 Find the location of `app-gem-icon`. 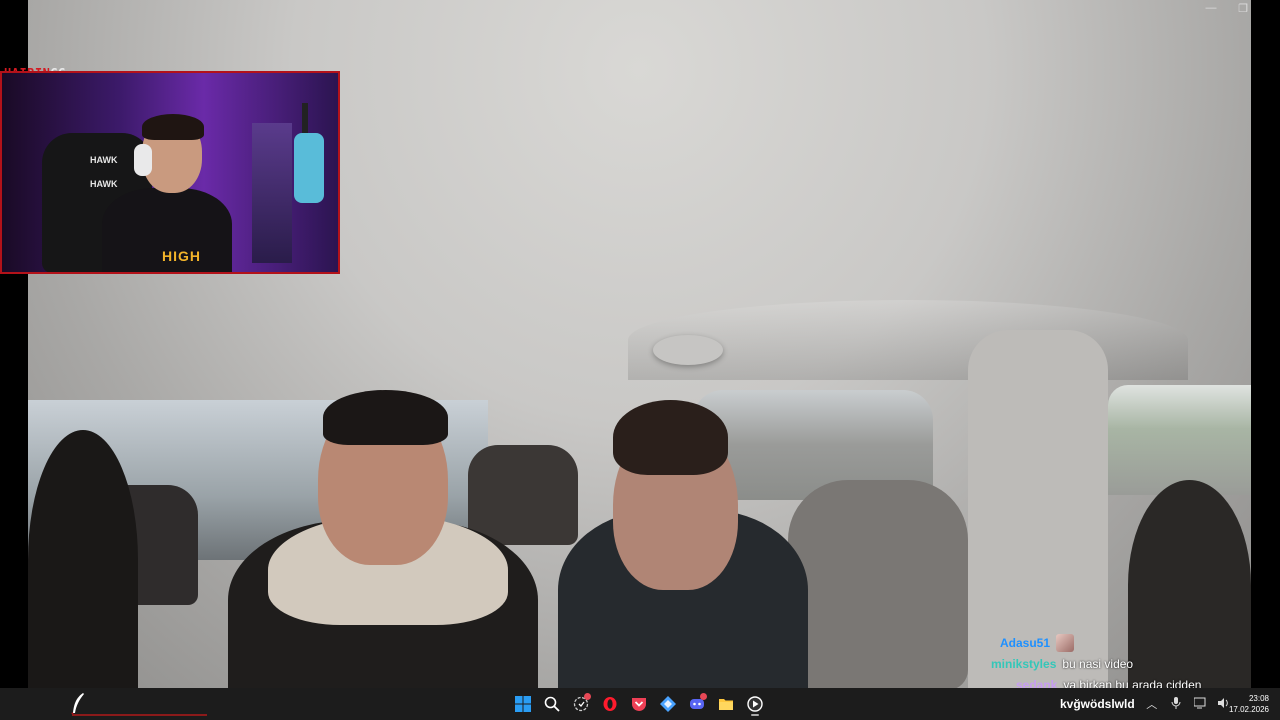

app-gem-icon is located at coordinates (668, 704).